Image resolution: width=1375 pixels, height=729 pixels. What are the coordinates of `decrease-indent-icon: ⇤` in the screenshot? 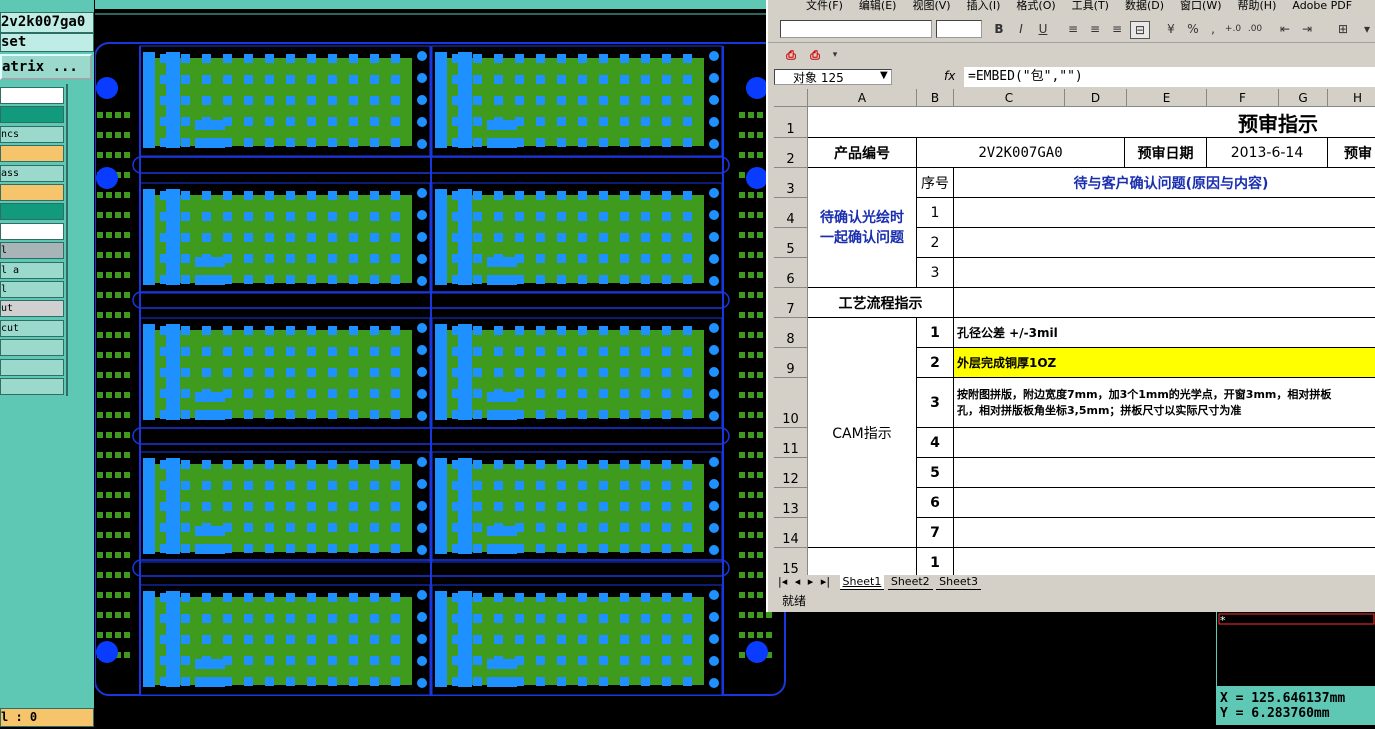 It's located at (1285, 29).